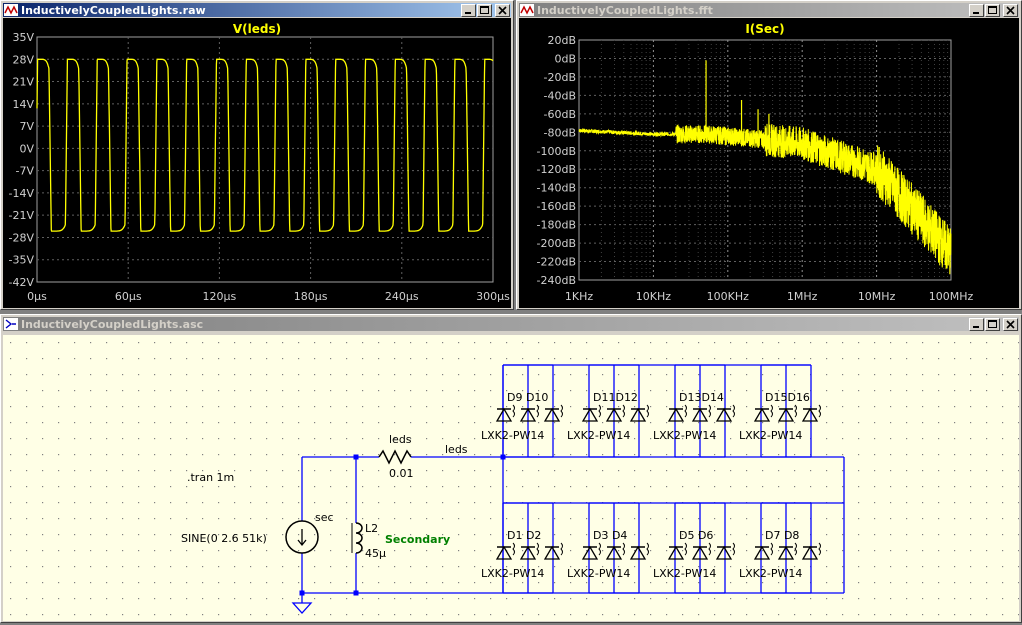  I want to click on diode-names: D3 D4, so click(610, 535).